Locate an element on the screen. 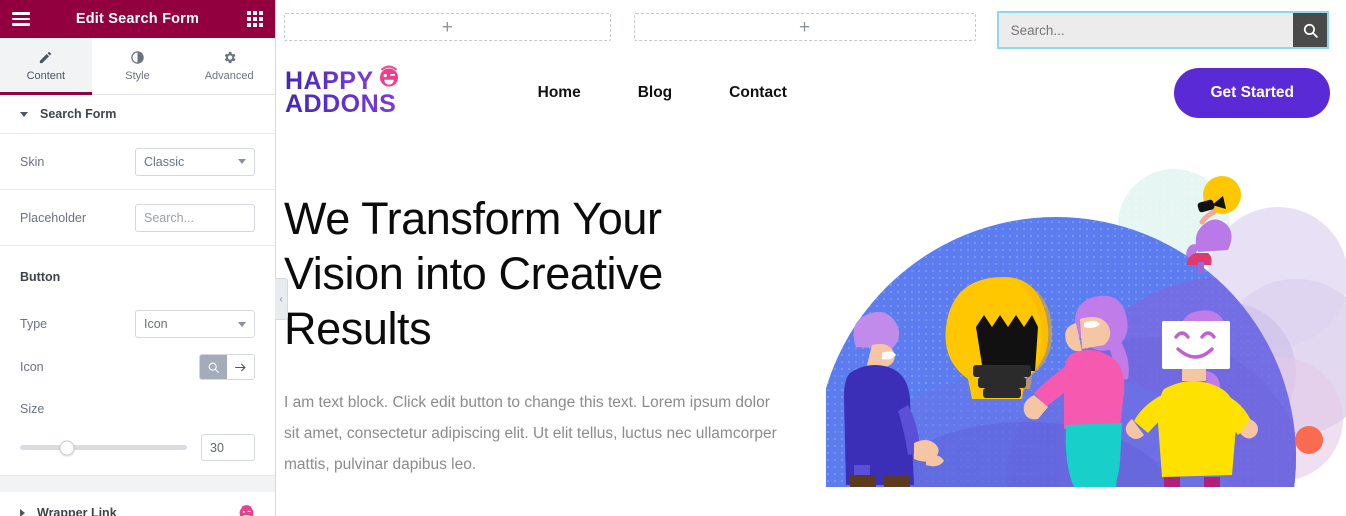 The image size is (1346, 516). arrow-right-icon is located at coordinates (240, 367).